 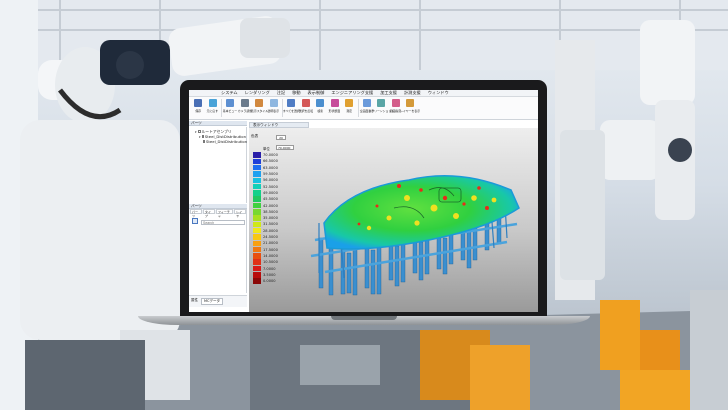 What do you see at coordinates (266, 125) in the screenshot?
I see `viewport-tab-label: 表示ウィンドウ` at bounding box center [266, 125].